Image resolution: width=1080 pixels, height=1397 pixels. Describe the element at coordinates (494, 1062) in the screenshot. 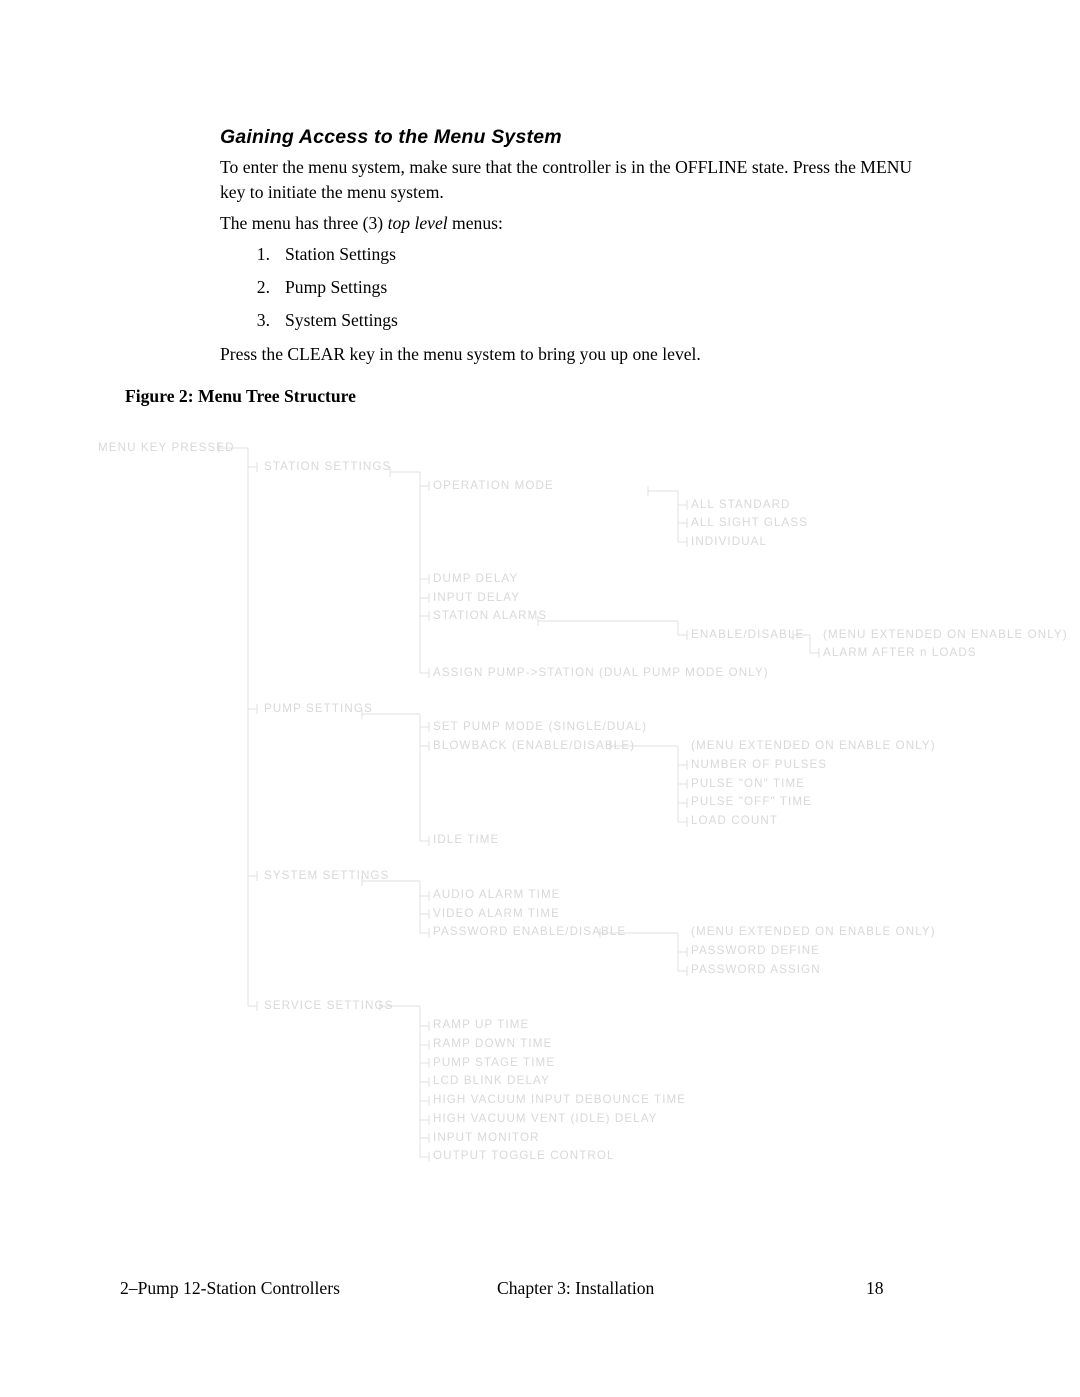

I see `tree-node-pump-stage-time: PUMP STAGE TIME` at that location.